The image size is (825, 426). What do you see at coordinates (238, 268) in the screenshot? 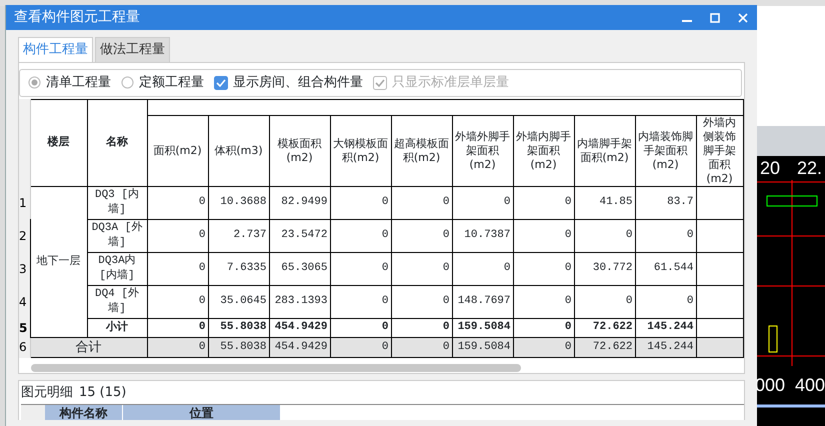
I see `table-cell: 7.6335` at bounding box center [238, 268].